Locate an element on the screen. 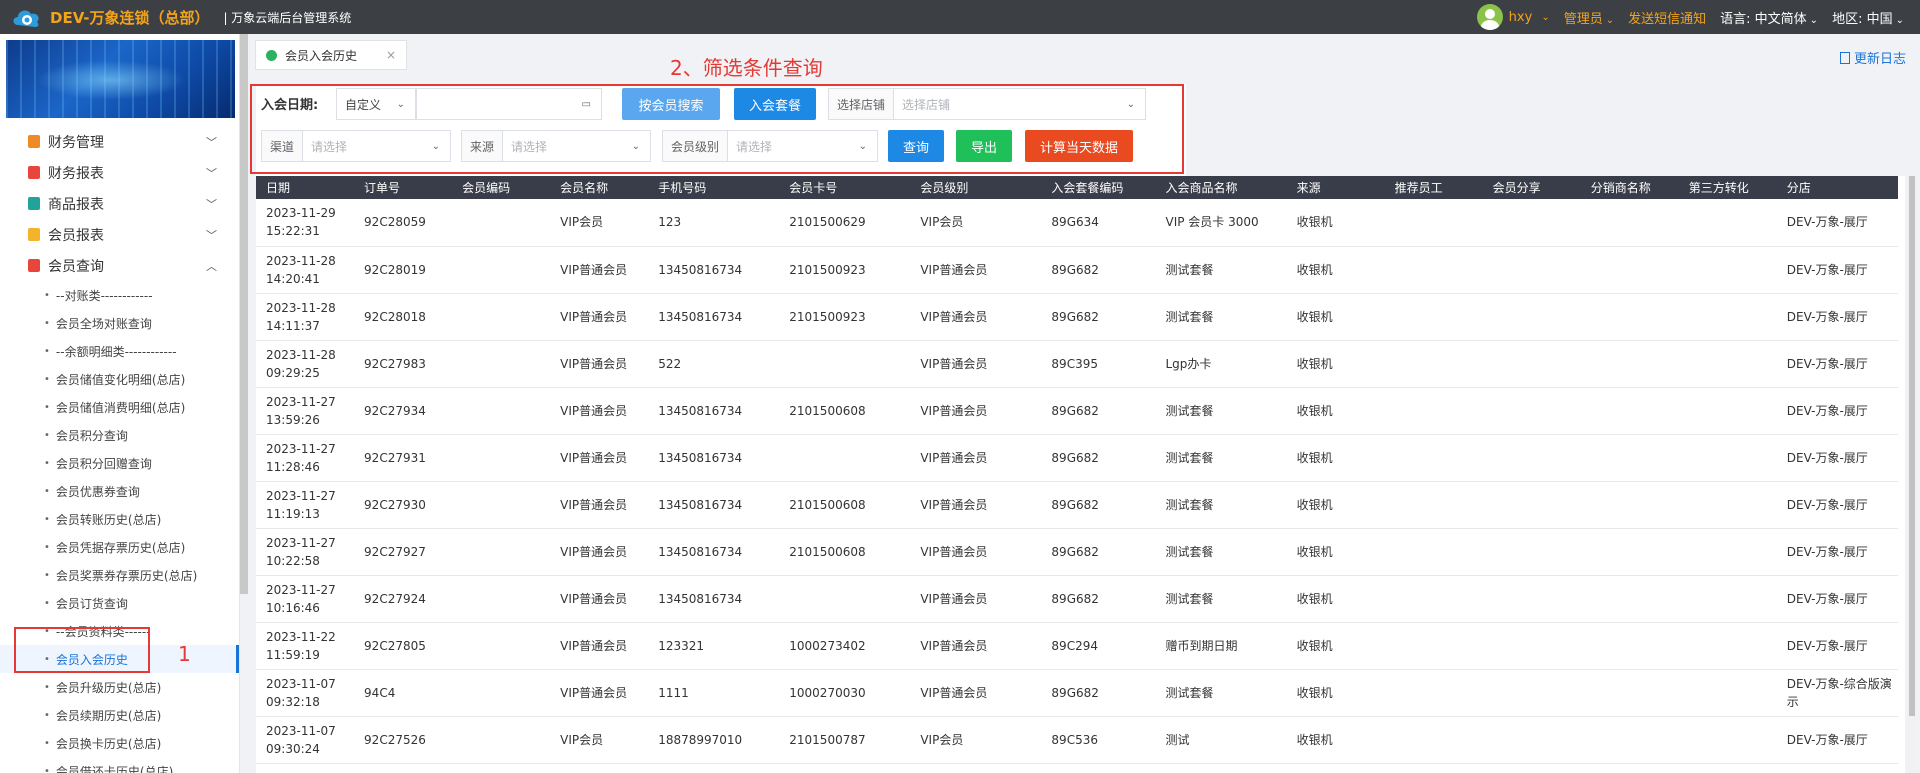 This screenshot has width=1920, height=773. sidebar-group-4: 会员查询 ︿ is located at coordinates (119, 265).